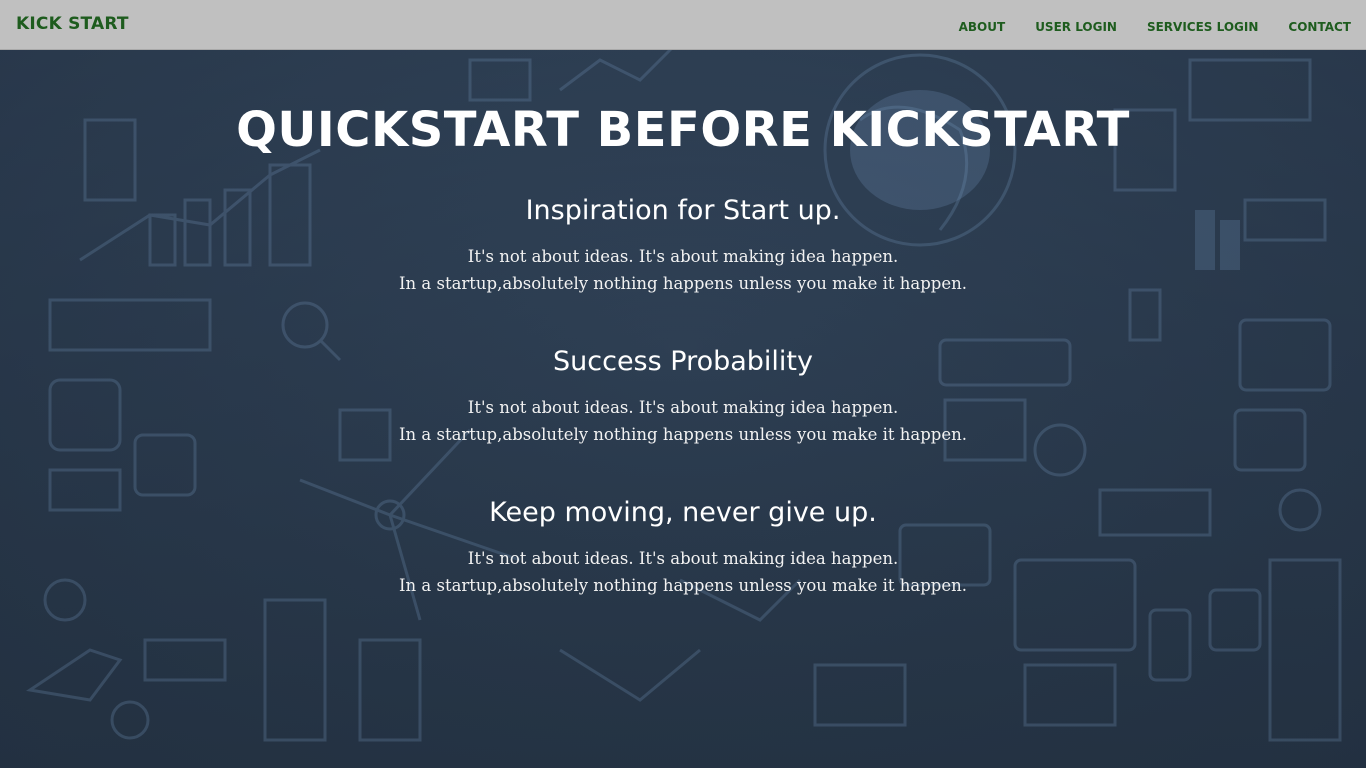 This screenshot has height=768, width=1366. Describe the element at coordinates (683, 512) in the screenshot. I see `section-heading: Keep moving, never give up.` at that location.